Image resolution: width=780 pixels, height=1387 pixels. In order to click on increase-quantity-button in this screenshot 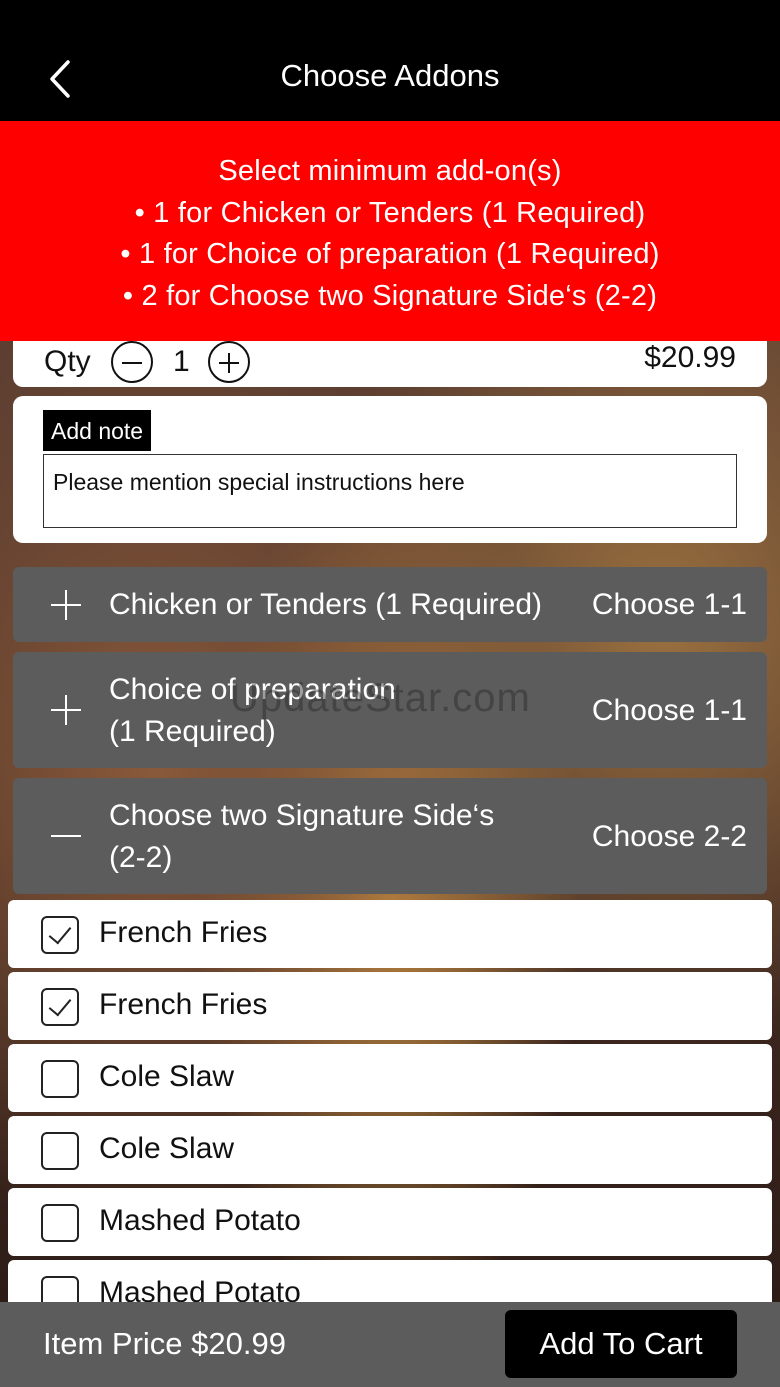, I will do `click(229, 362)`.